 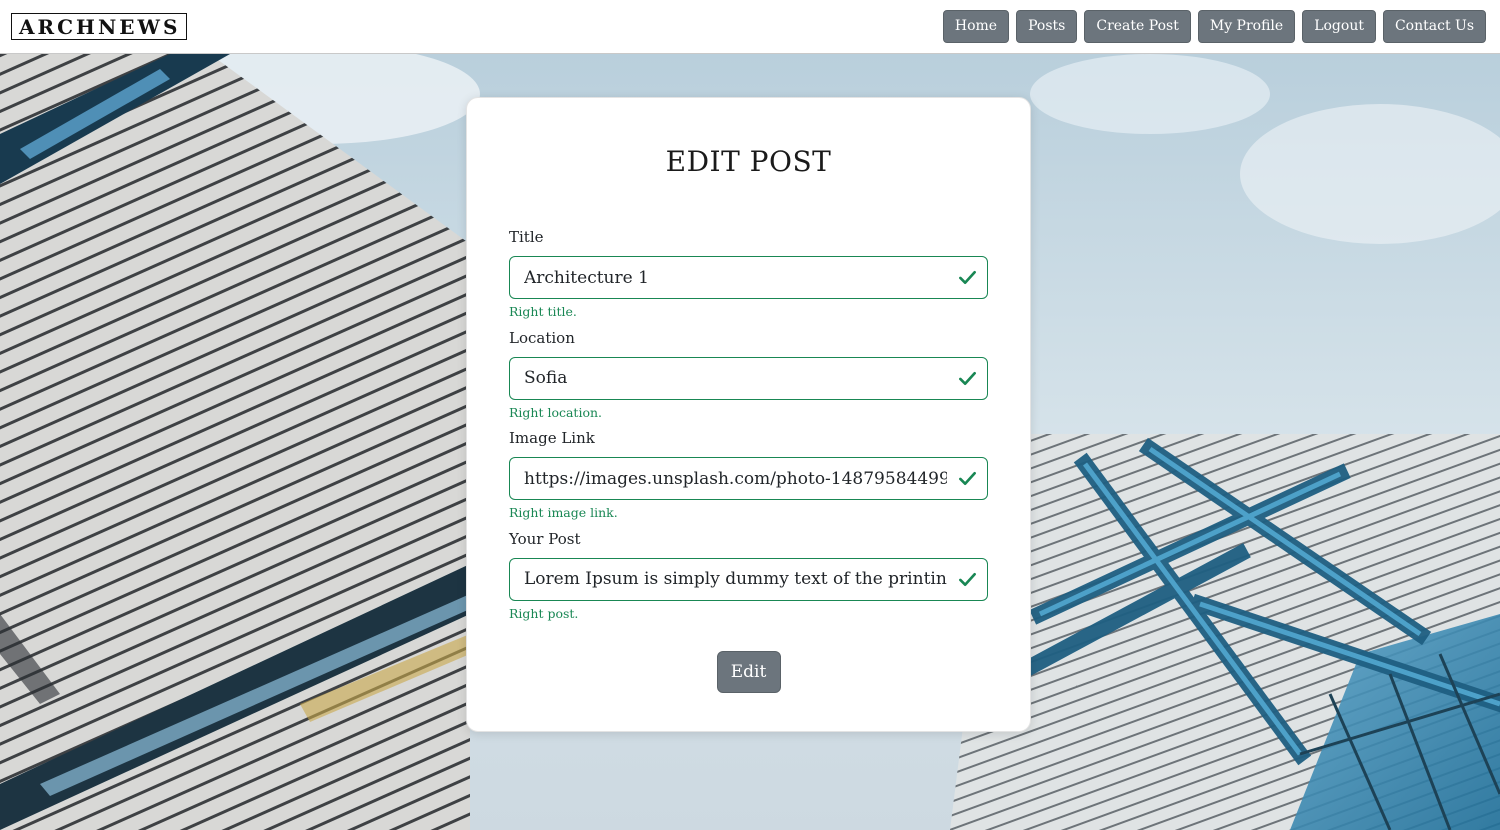 What do you see at coordinates (526, 237) in the screenshot?
I see `title-label: Title` at bounding box center [526, 237].